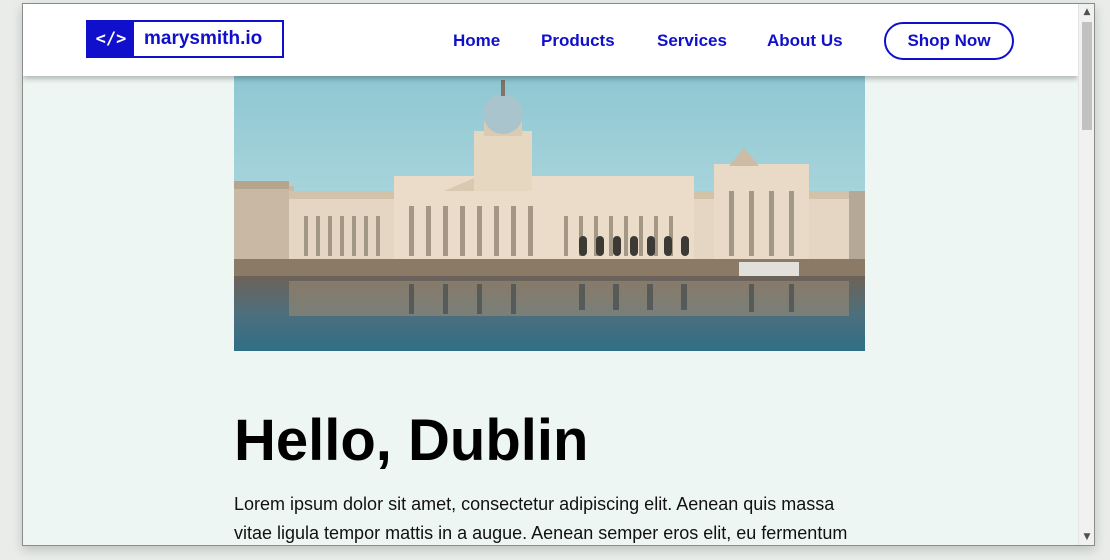 This screenshot has height=560, width=1110. What do you see at coordinates (411, 440) in the screenshot?
I see `page-heading: Hello, Dublin` at bounding box center [411, 440].